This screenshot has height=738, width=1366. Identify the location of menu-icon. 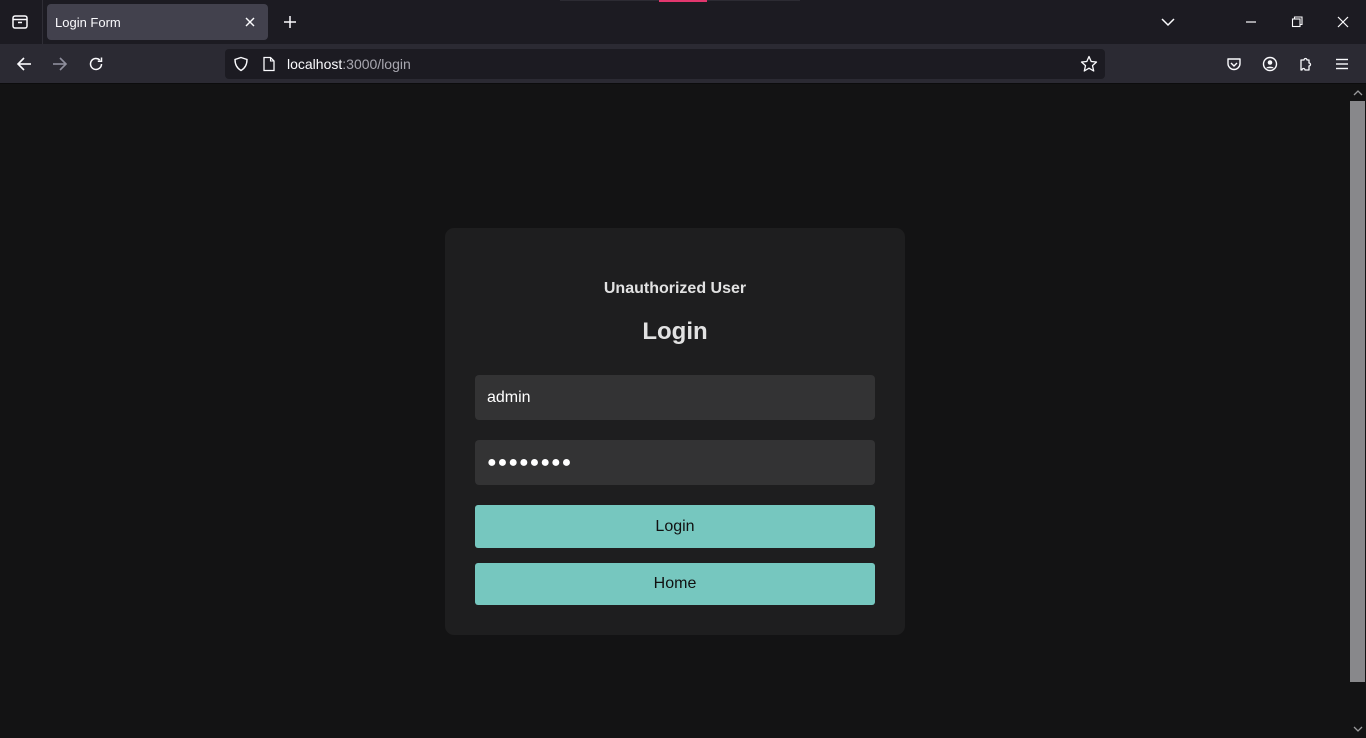
(1342, 64).